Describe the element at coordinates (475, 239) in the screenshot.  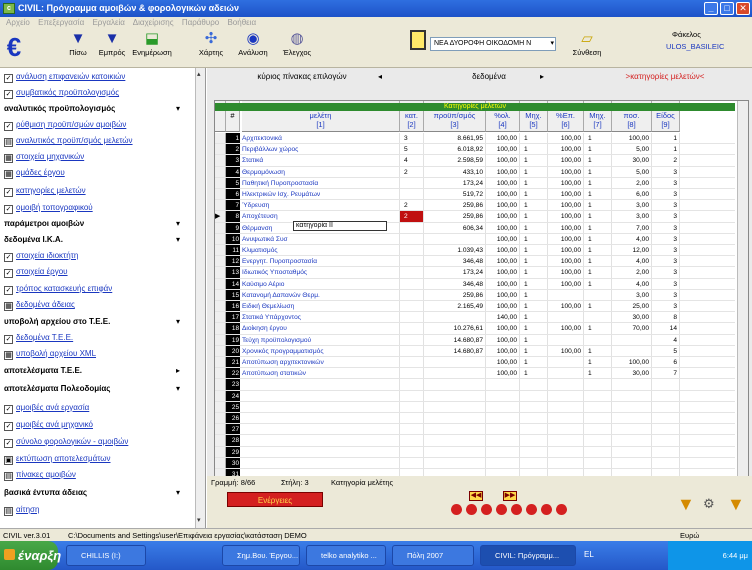
I see `table-row: 10 Ανυψωτικά Συσ 100,00 1 100,00 1 4,00 3` at that location.